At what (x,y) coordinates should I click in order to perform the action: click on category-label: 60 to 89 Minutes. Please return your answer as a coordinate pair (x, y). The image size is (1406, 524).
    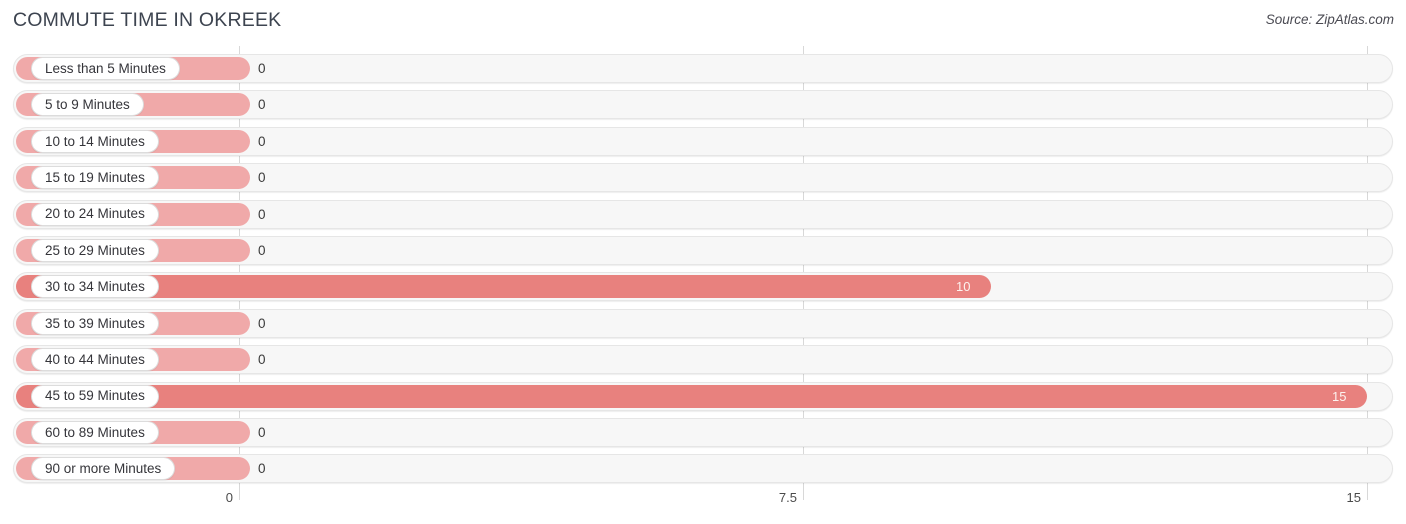
    Looking at the image, I should click on (95, 432).